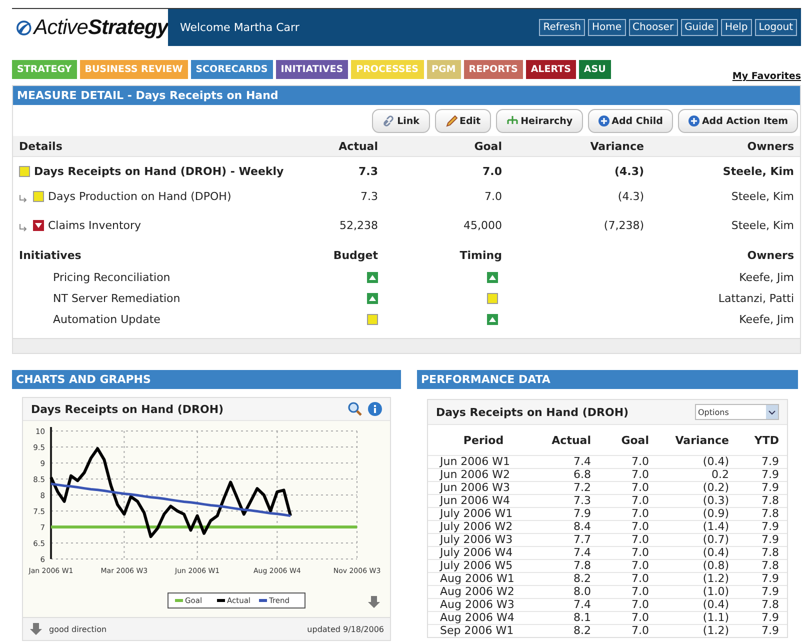  What do you see at coordinates (736, 27) in the screenshot?
I see `nav-button: Help` at bounding box center [736, 27].